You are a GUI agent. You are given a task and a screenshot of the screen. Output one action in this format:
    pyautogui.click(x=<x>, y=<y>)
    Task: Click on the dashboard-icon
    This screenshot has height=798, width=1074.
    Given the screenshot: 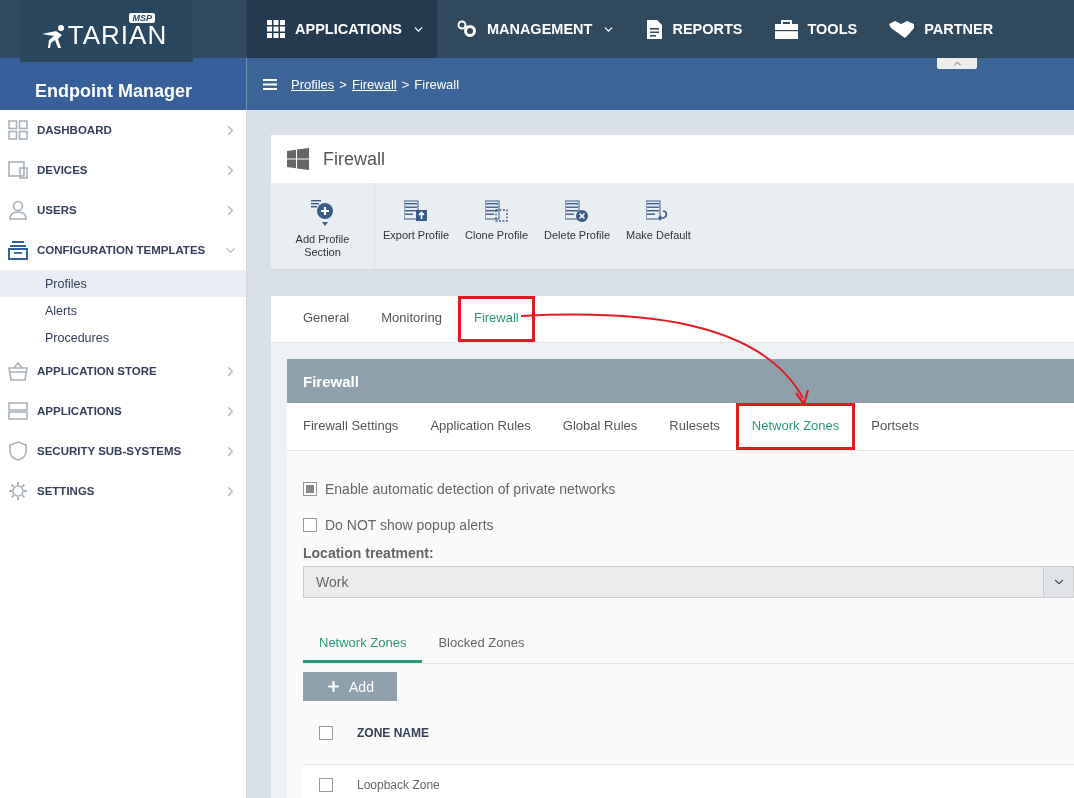 What is the action you would take?
    pyautogui.click(x=18, y=130)
    